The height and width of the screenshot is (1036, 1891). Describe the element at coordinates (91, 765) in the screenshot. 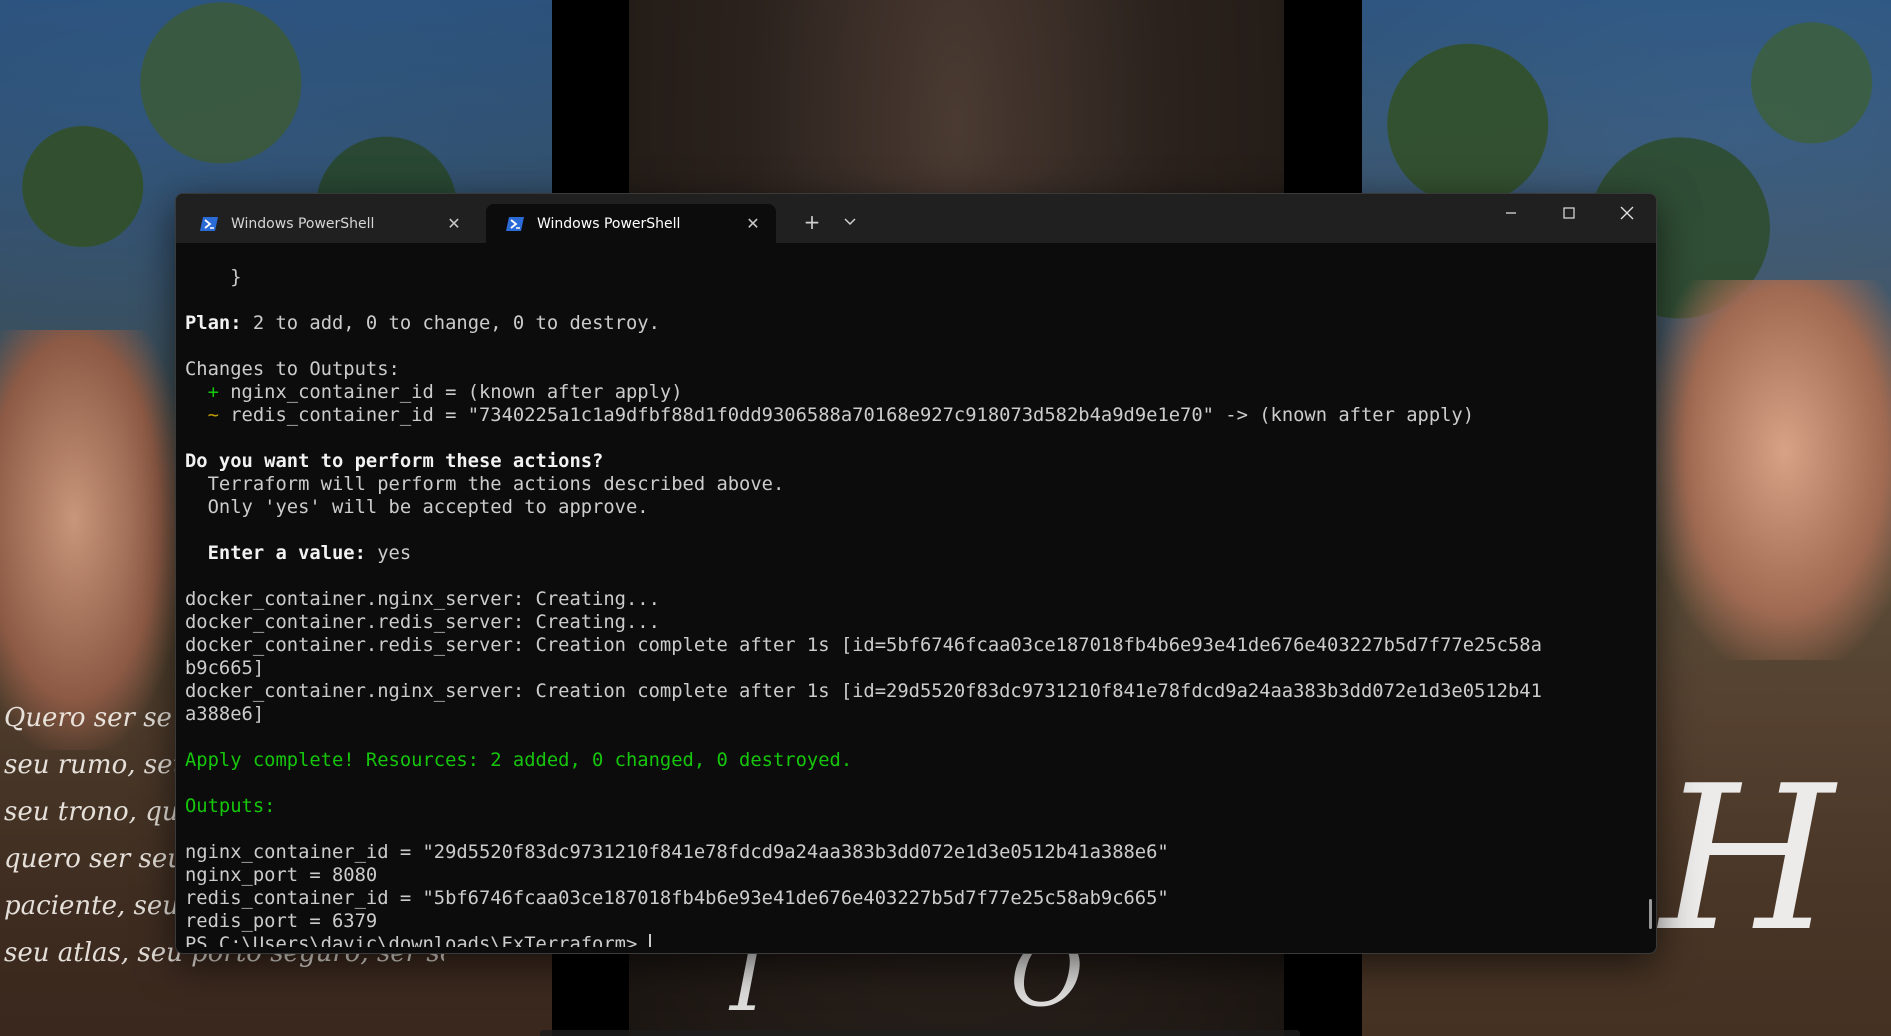

I see `wallpaper-script-line: seu rumo, seu a` at that location.